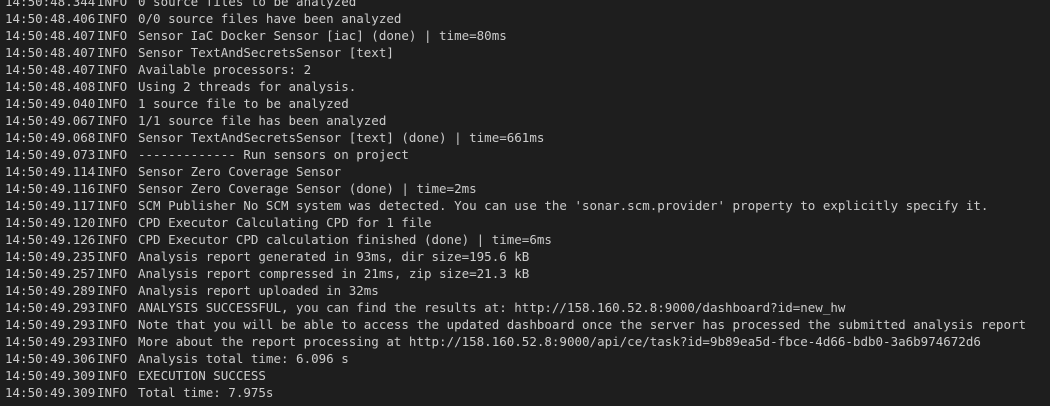 The width and height of the screenshot is (1050, 406). What do you see at coordinates (50, 239) in the screenshot?
I see `log-timestamp: 14:50:49.126` at bounding box center [50, 239].